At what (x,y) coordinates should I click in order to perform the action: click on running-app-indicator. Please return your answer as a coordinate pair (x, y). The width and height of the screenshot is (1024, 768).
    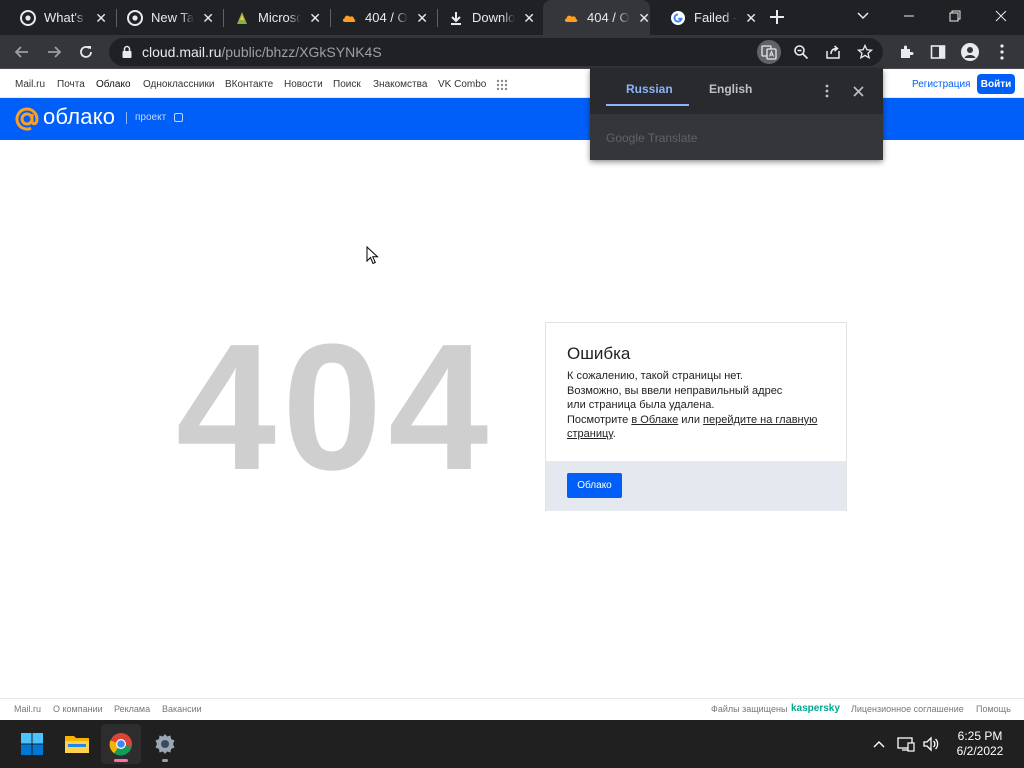
    Looking at the image, I should click on (165, 760).